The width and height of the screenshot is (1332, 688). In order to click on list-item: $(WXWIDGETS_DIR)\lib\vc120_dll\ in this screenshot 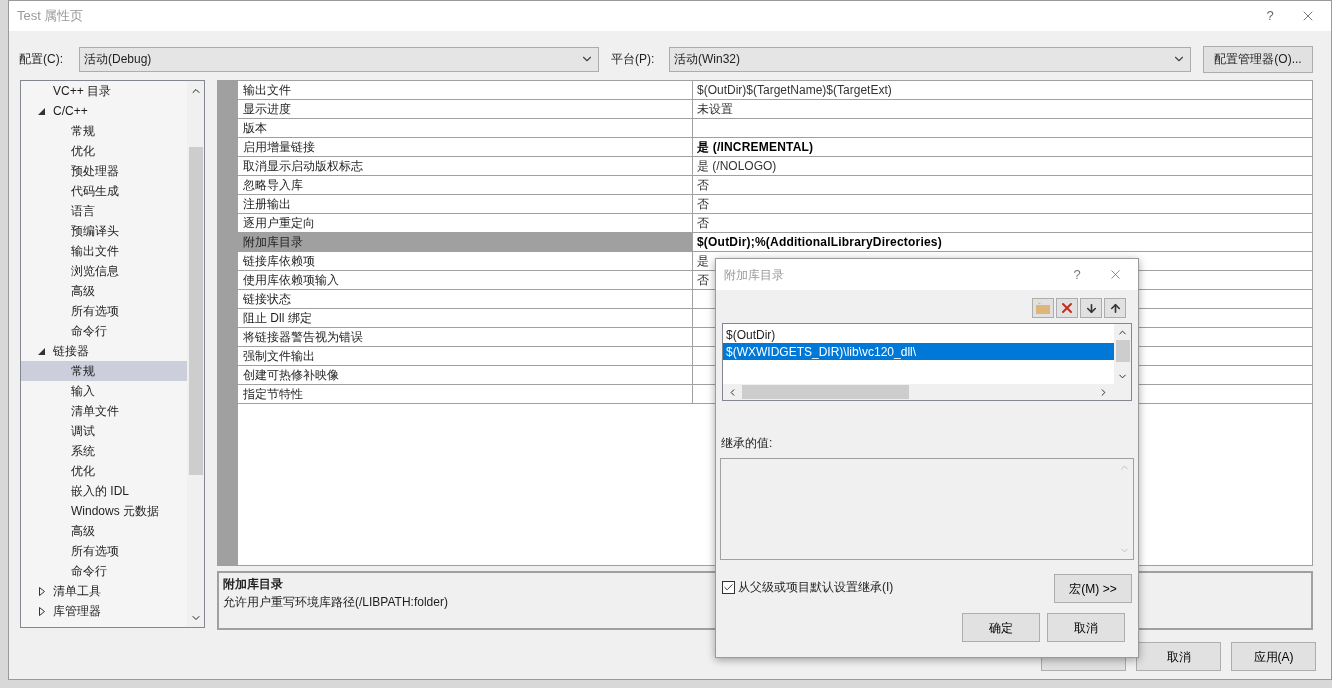, I will do `click(918, 351)`.